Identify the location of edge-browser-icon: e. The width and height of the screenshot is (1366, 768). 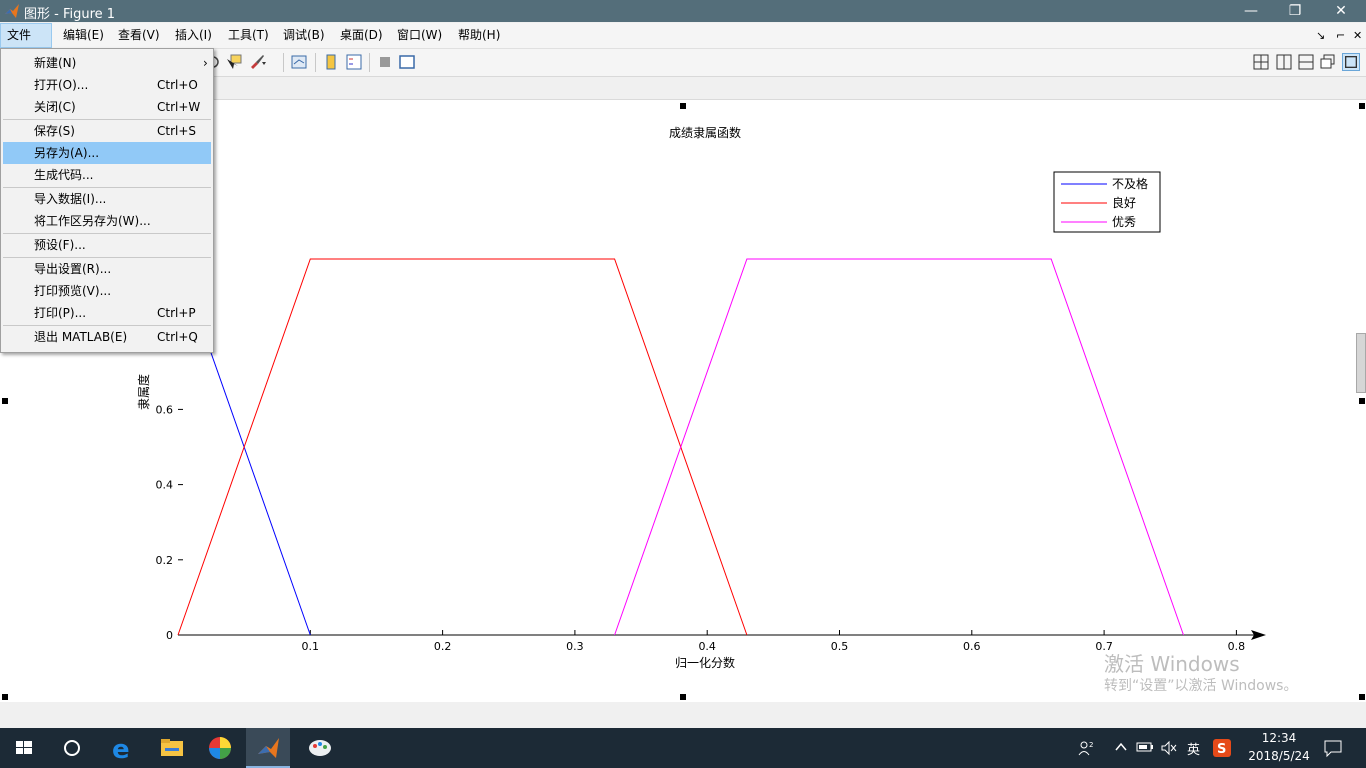
(122, 748).